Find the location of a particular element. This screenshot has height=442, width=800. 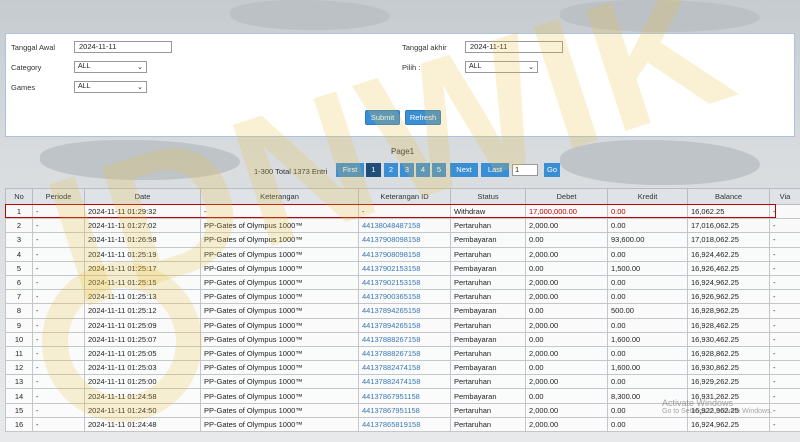

refresh-button: Refresh is located at coordinates (423, 117).